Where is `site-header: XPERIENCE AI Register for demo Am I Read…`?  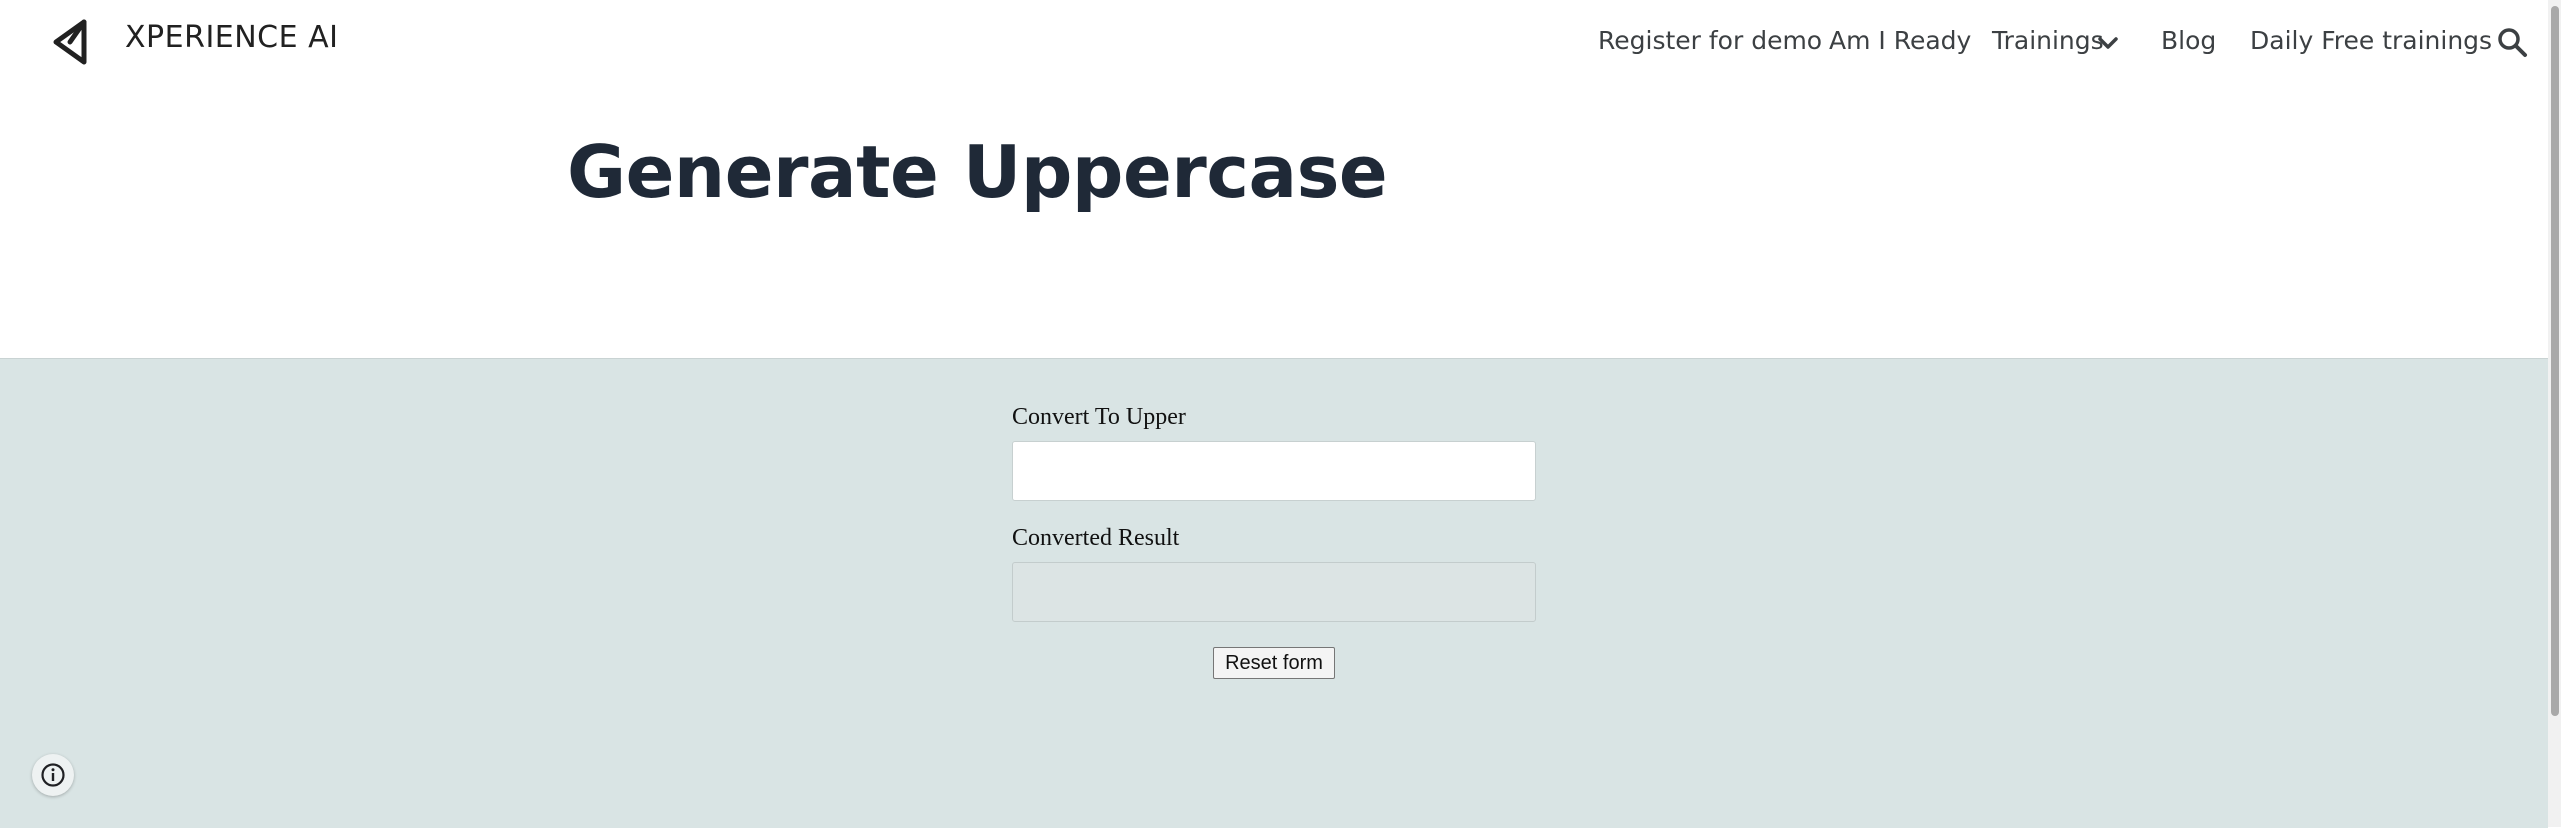 site-header: XPERIENCE AI Register for demo Am I Read… is located at coordinates (1274, 42).